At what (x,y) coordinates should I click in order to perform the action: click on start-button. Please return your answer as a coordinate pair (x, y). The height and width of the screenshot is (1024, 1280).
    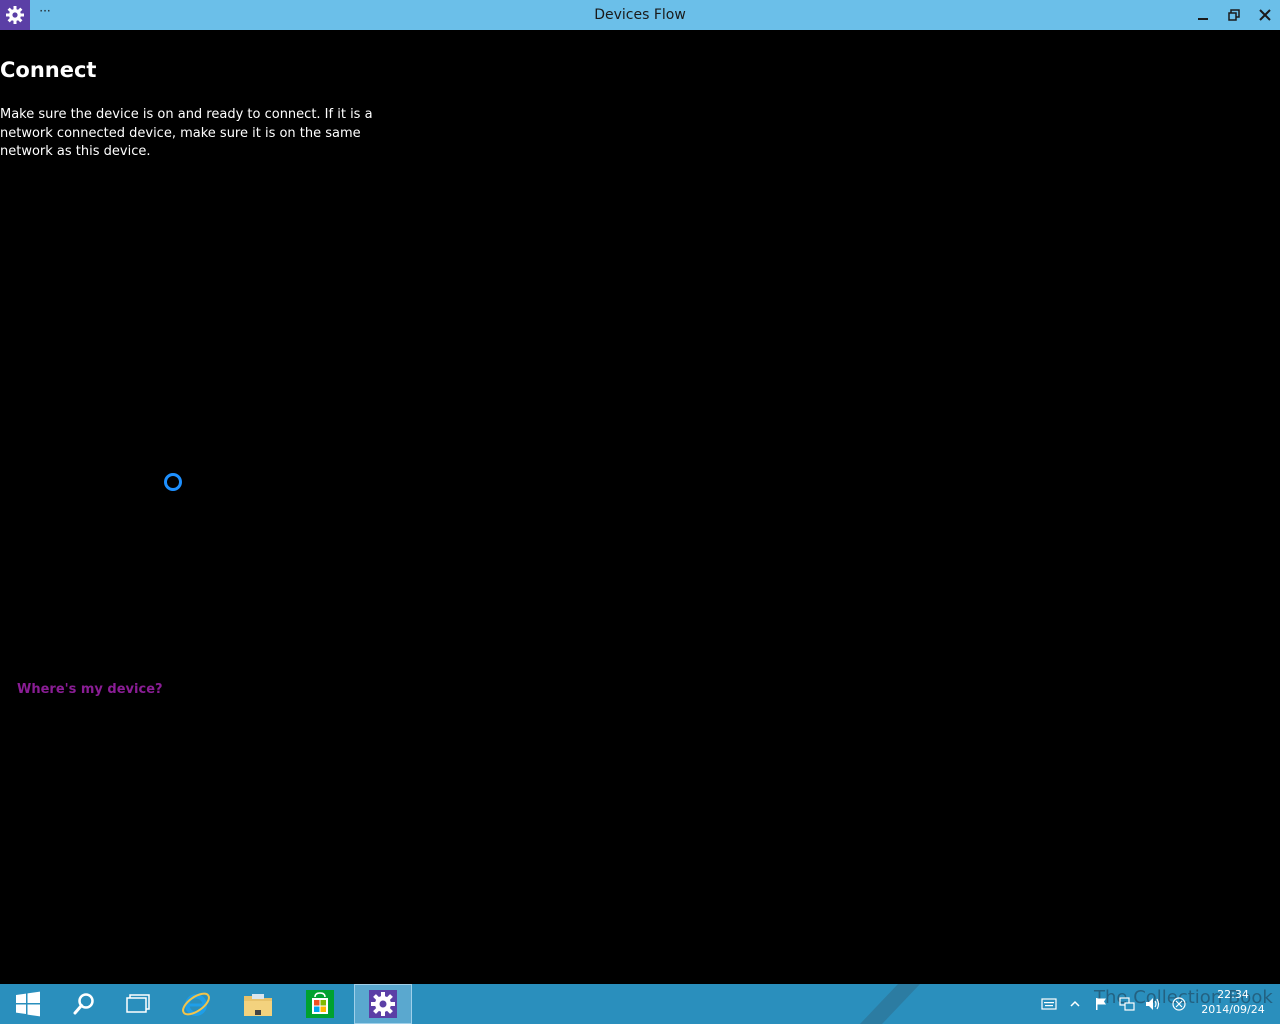
    Looking at the image, I should click on (28, 1004).